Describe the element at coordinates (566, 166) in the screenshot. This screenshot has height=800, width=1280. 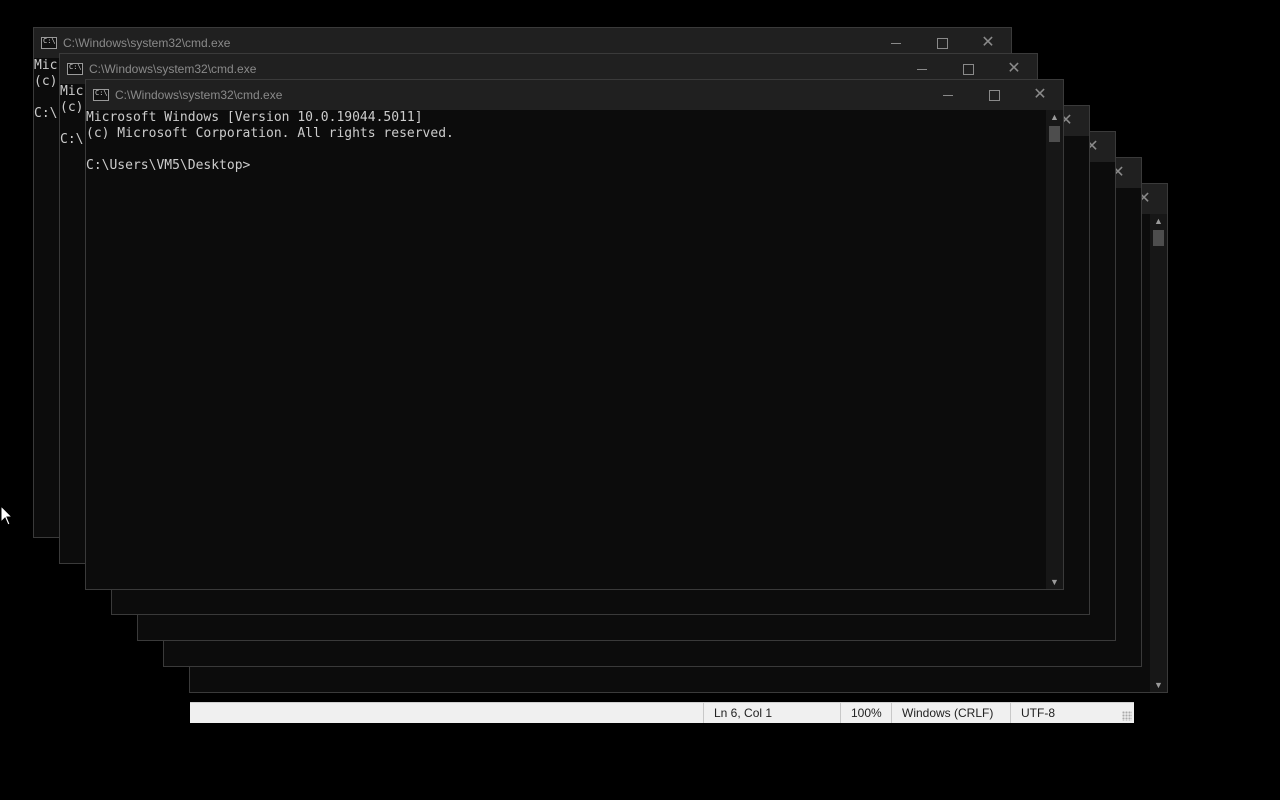
I see `console-prompt: C:\Users\VM5\Desktop>` at that location.